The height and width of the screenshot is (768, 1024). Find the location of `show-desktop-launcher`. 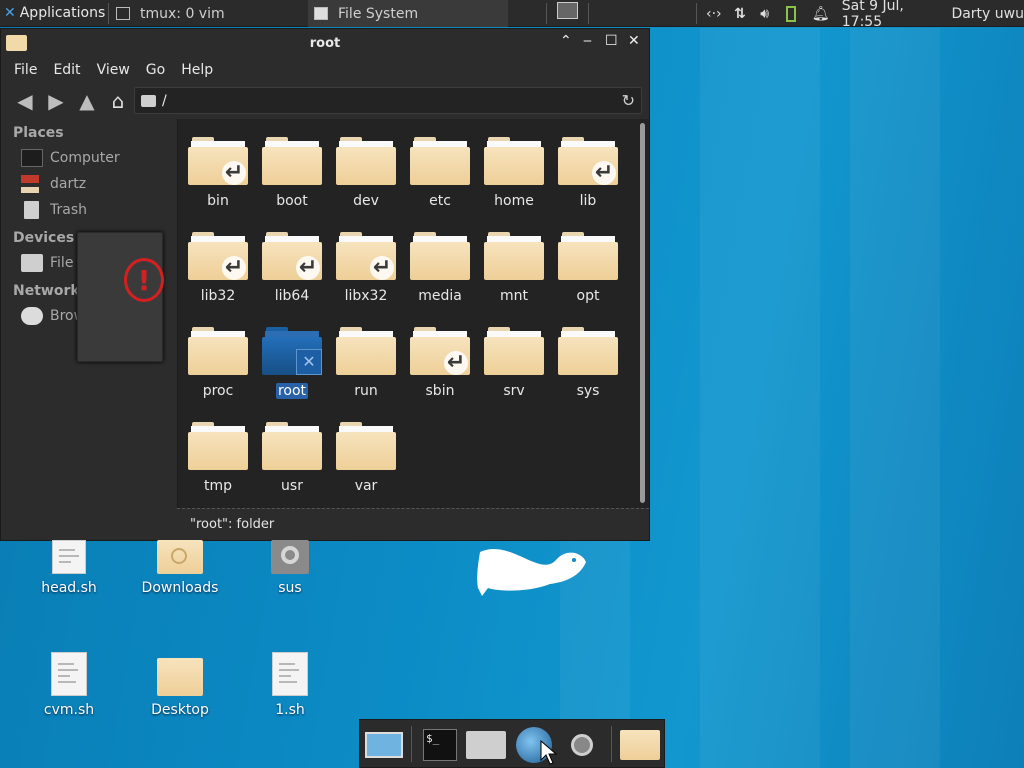

show-desktop-launcher is located at coordinates (384, 745).